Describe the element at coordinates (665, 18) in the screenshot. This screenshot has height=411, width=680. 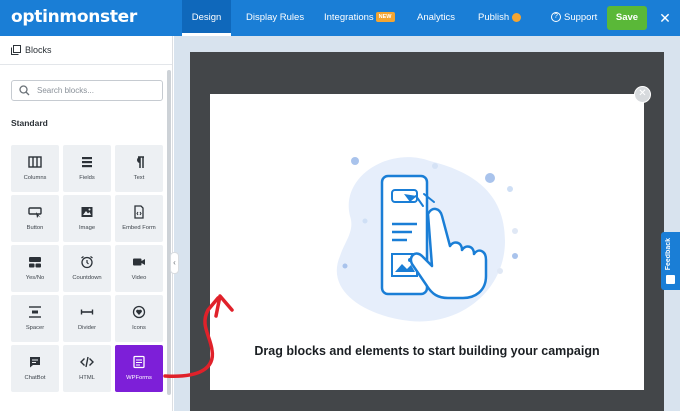
I see `close-icon: ✕` at that location.